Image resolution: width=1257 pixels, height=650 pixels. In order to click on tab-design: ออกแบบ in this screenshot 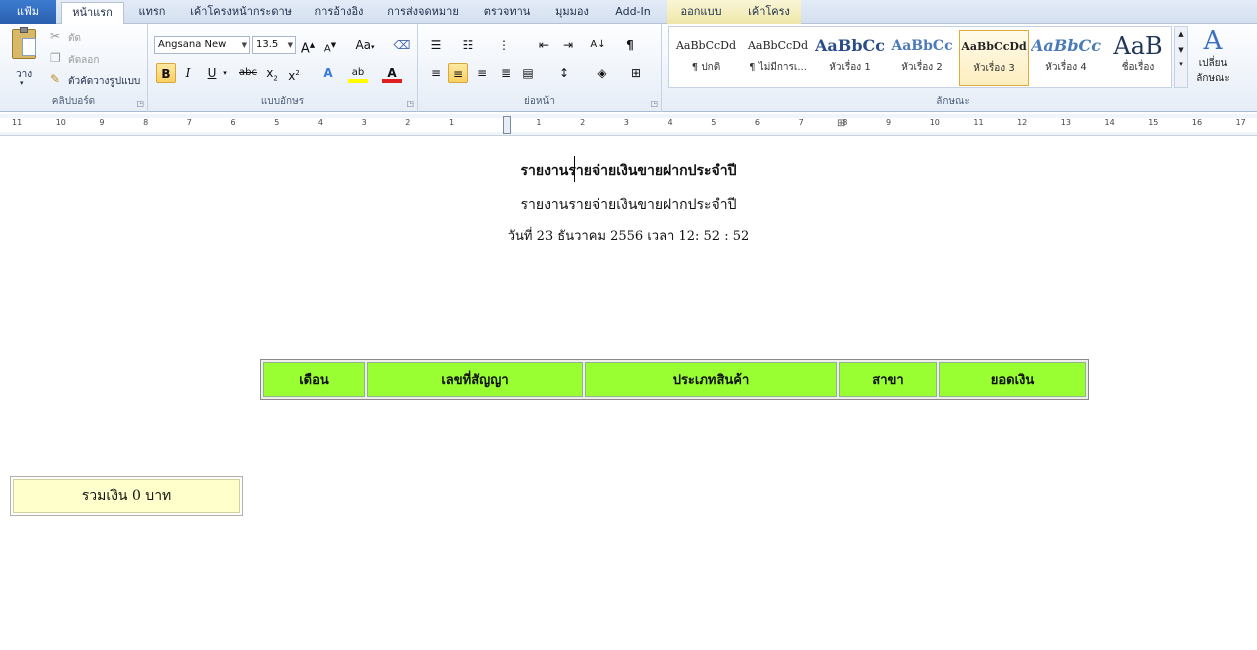, I will do `click(701, 13)`.